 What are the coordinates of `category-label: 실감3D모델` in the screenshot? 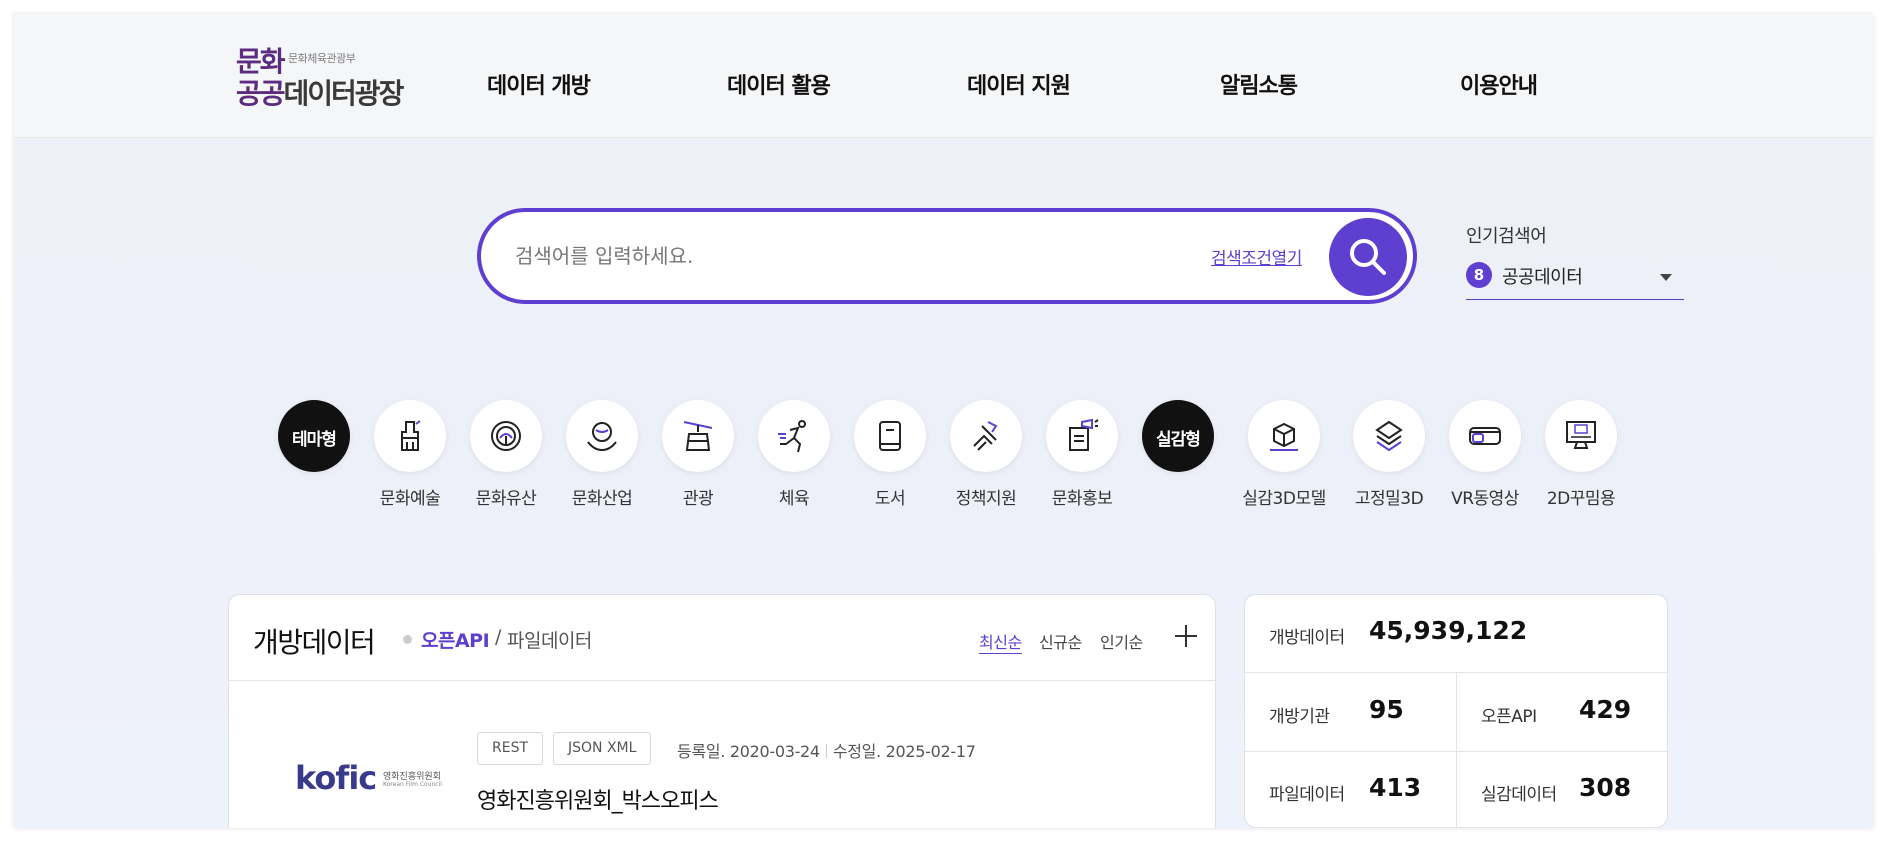 It's located at (1284, 499).